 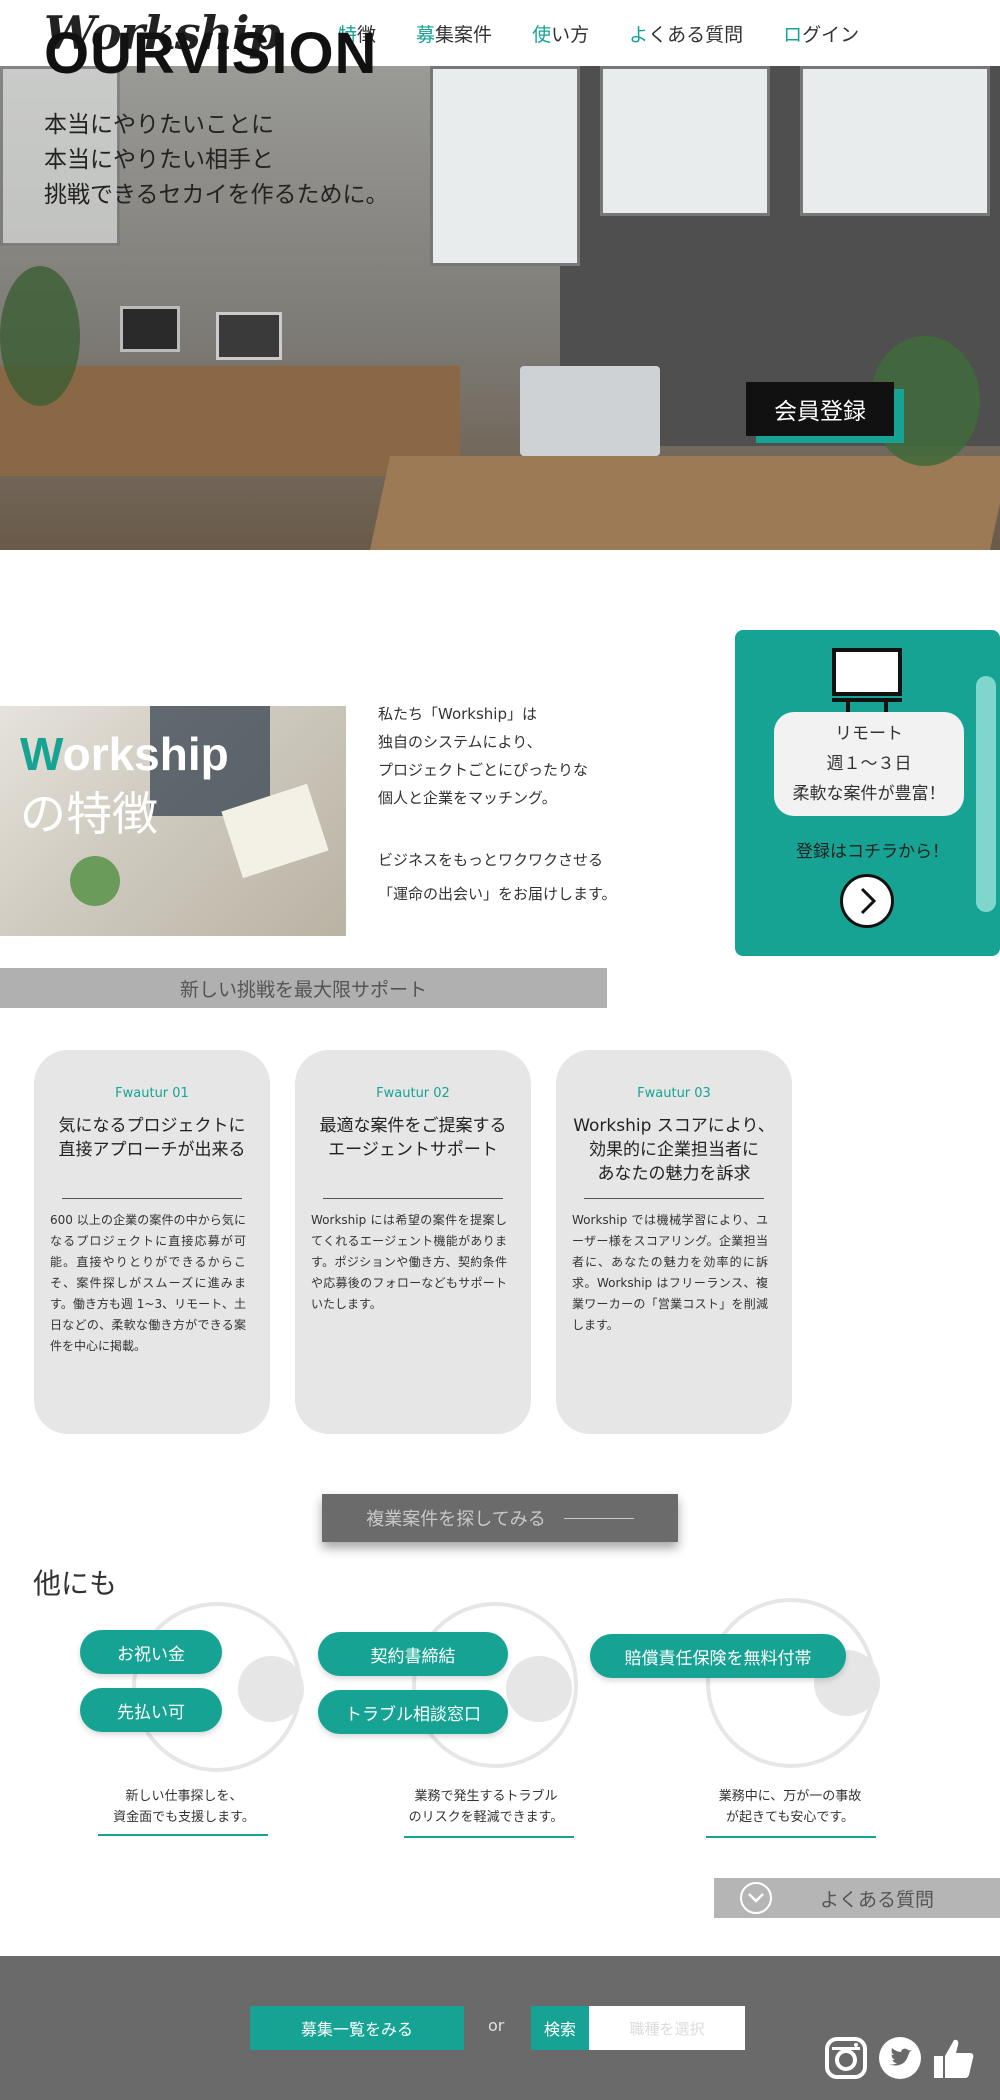 I want to click on feature-pill-trouble: トラブル相談窓口, so click(x=413, y=1712).